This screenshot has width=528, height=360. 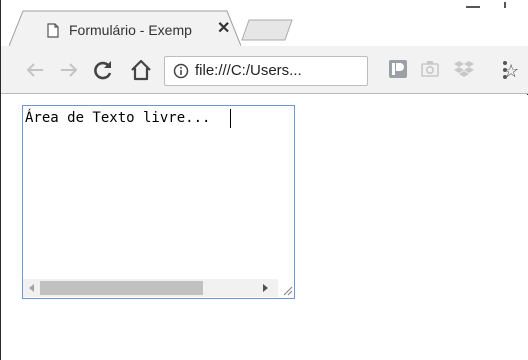 What do you see at coordinates (505, 70) in the screenshot?
I see `kebab-menu-icon` at bounding box center [505, 70].